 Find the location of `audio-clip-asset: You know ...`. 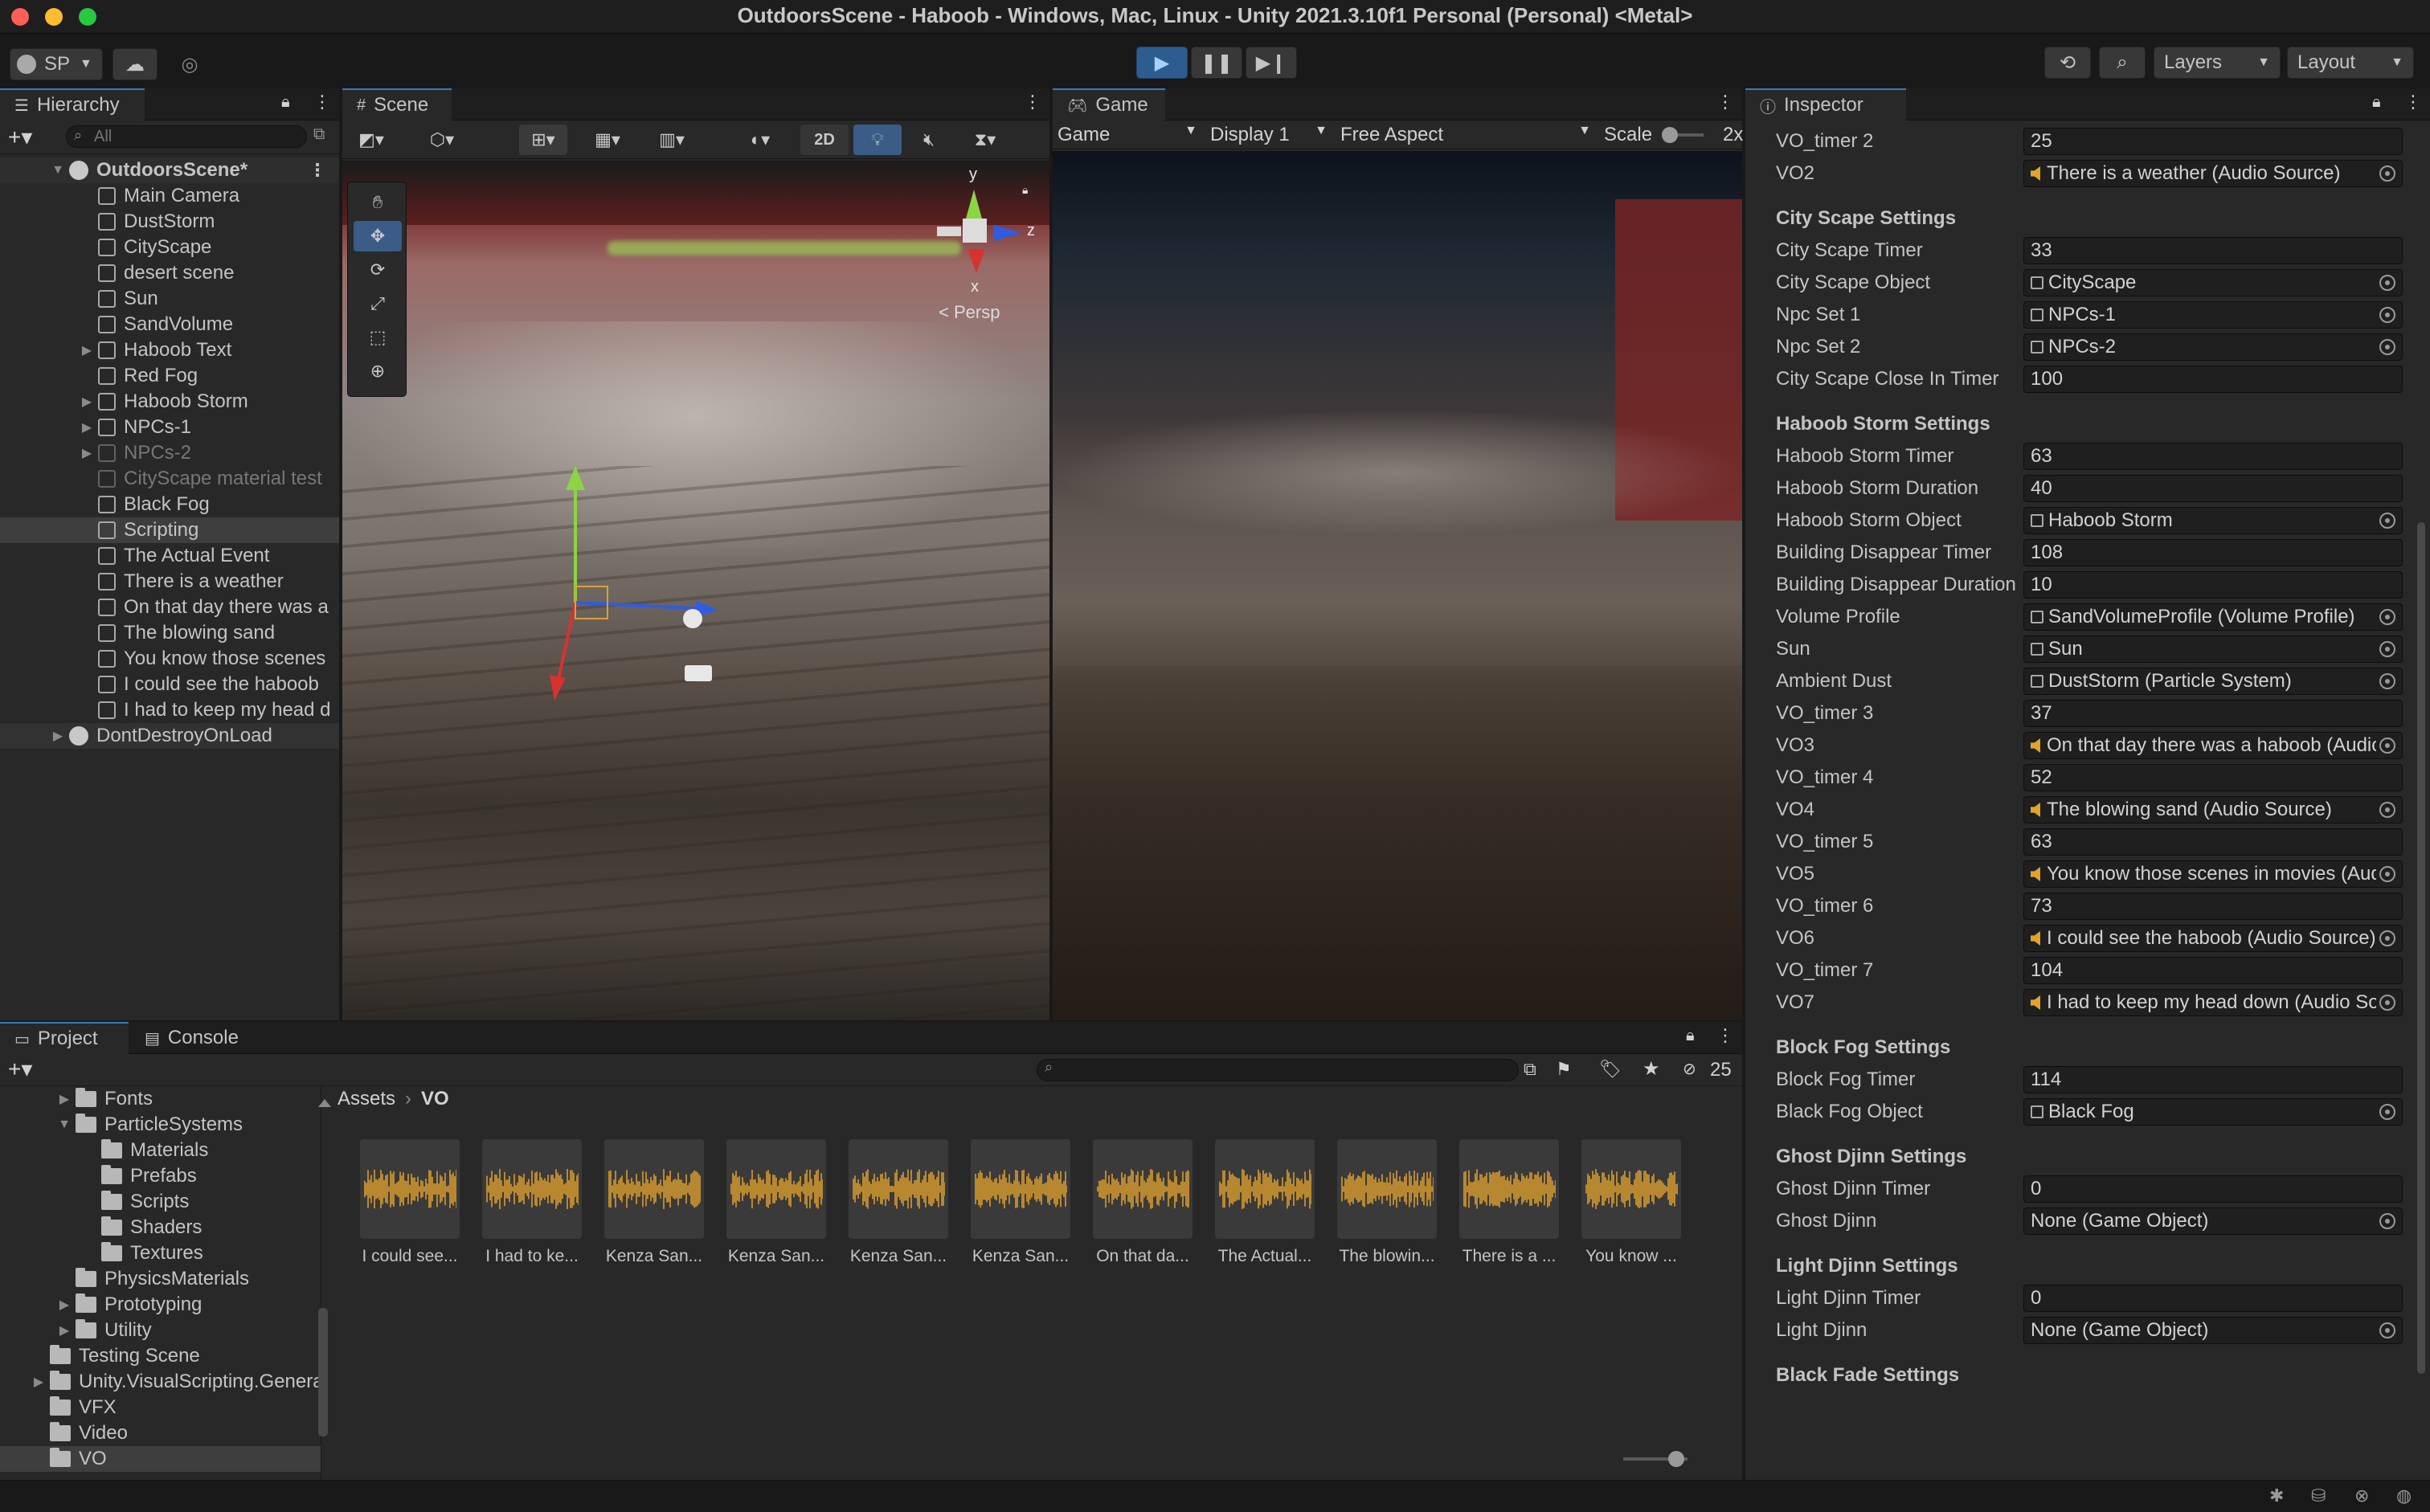

audio-clip-asset: You know ... is located at coordinates (1631, 1202).